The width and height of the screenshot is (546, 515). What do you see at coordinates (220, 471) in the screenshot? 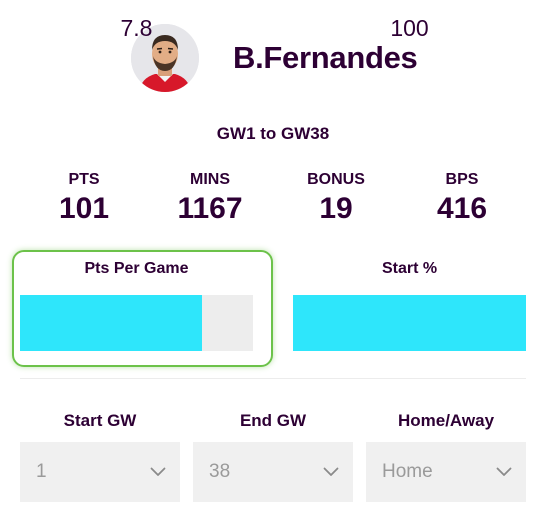
I see `end-gw-value: 38` at bounding box center [220, 471].